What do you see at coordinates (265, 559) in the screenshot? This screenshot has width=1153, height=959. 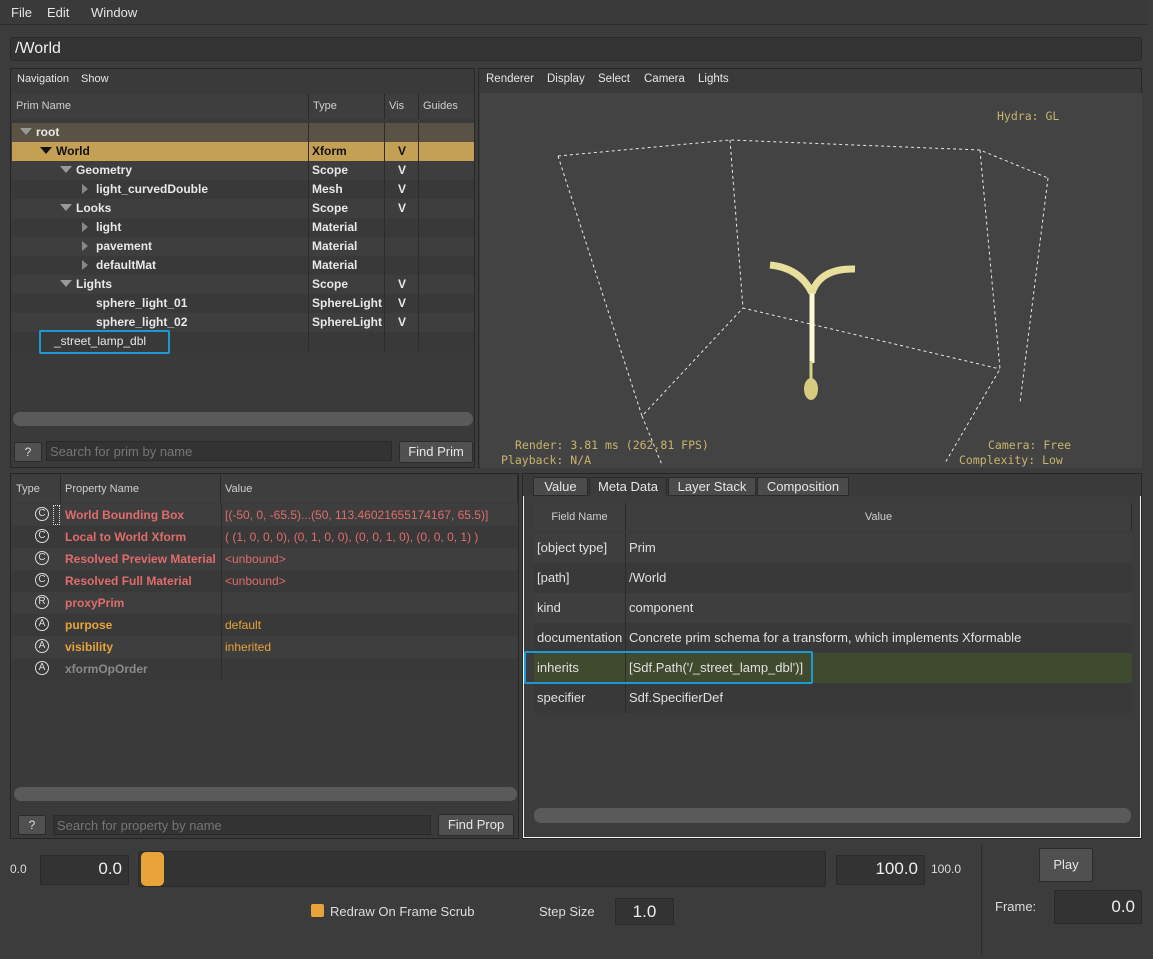 I see `property-row: C Resolved Preview Material <unbound>` at bounding box center [265, 559].